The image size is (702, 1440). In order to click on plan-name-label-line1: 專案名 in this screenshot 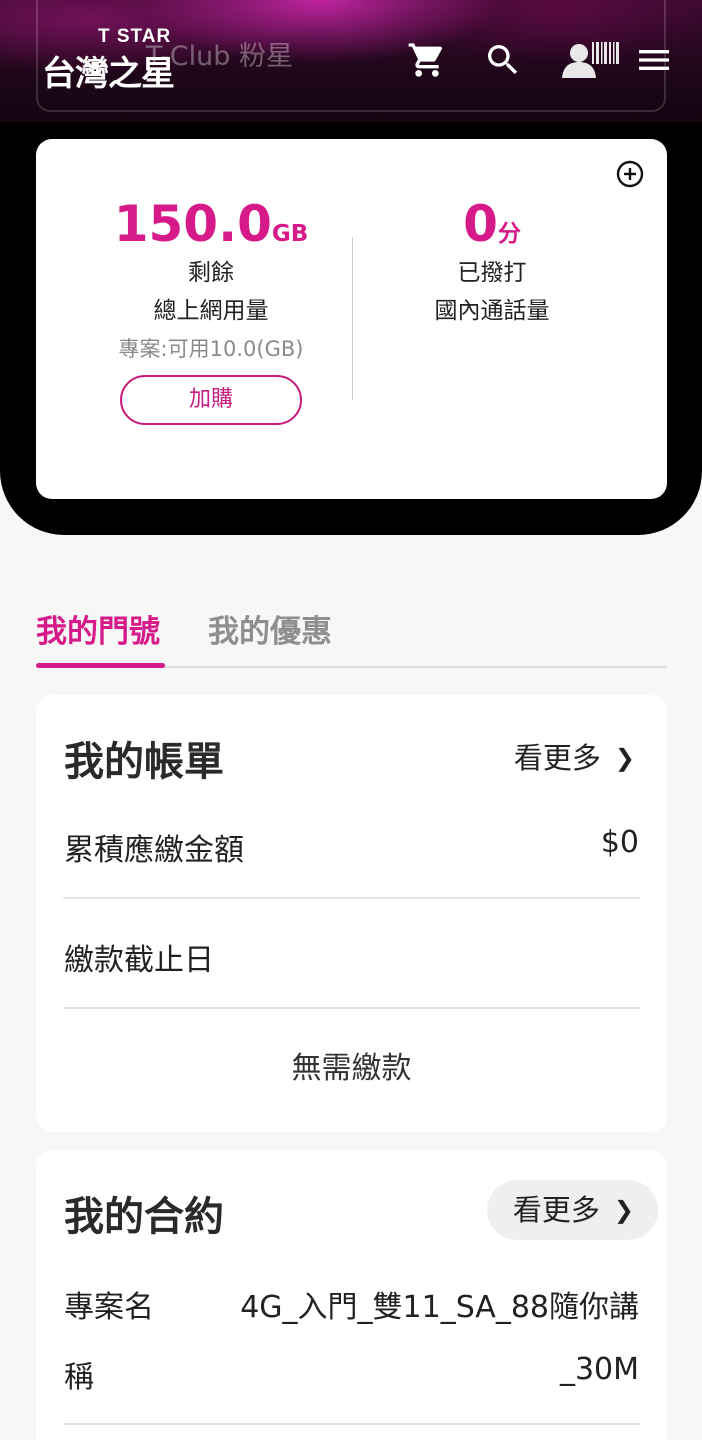, I will do `click(109, 1307)`.